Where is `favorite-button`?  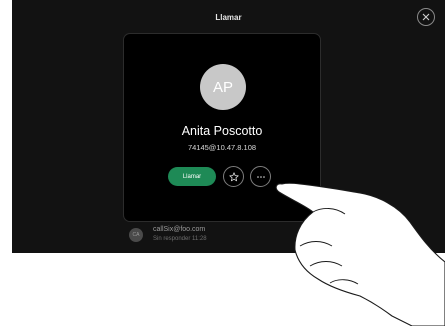 favorite-button is located at coordinates (233, 176).